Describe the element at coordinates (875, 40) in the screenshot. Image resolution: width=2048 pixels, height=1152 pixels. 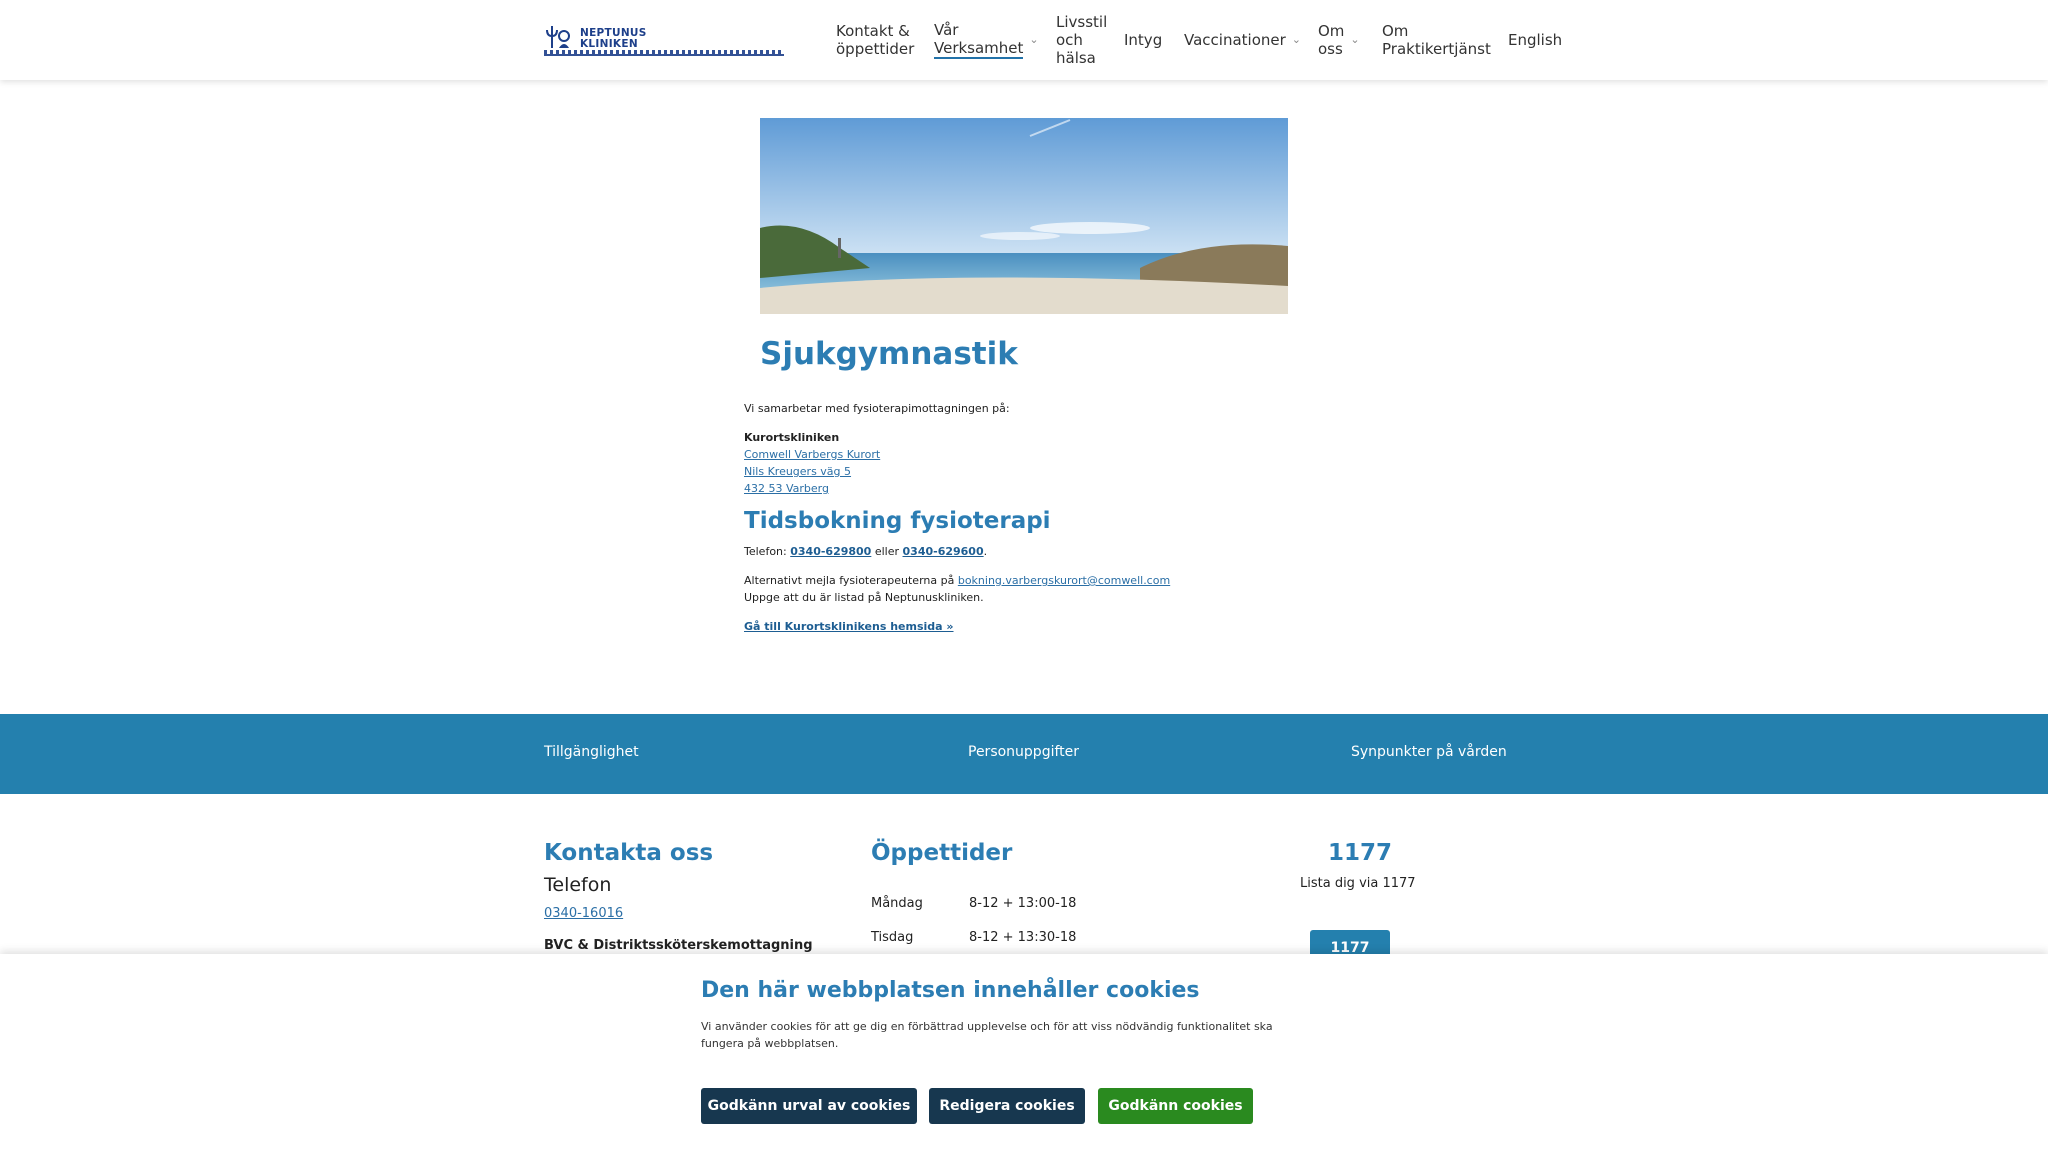
I see `nav-item-kontakt: Kontakt & öppettider` at that location.